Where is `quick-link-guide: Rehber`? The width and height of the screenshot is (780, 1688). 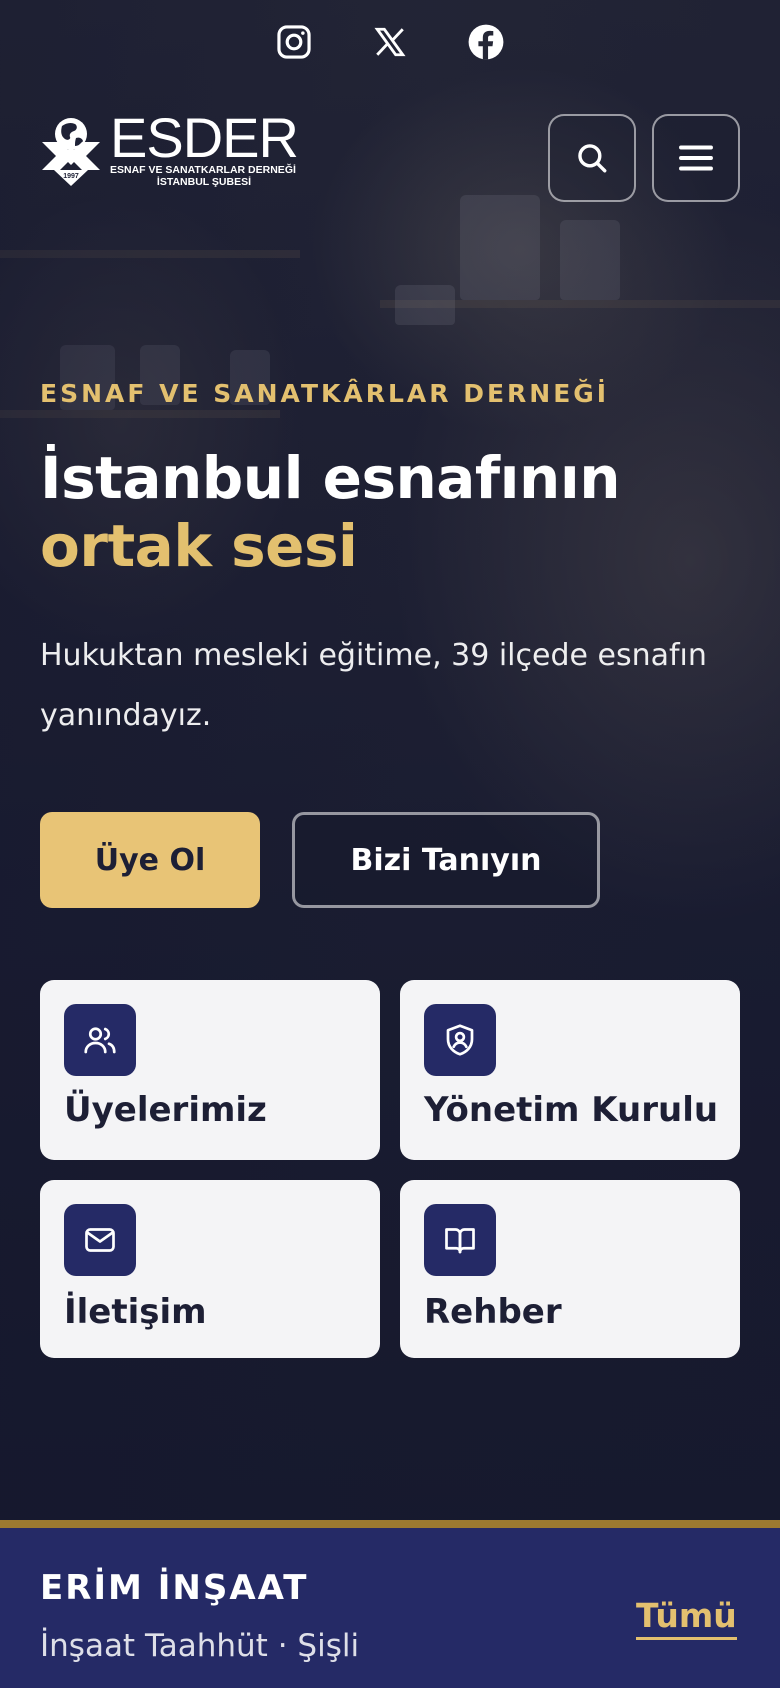
quick-link-guide: Rehber is located at coordinates (570, 1269).